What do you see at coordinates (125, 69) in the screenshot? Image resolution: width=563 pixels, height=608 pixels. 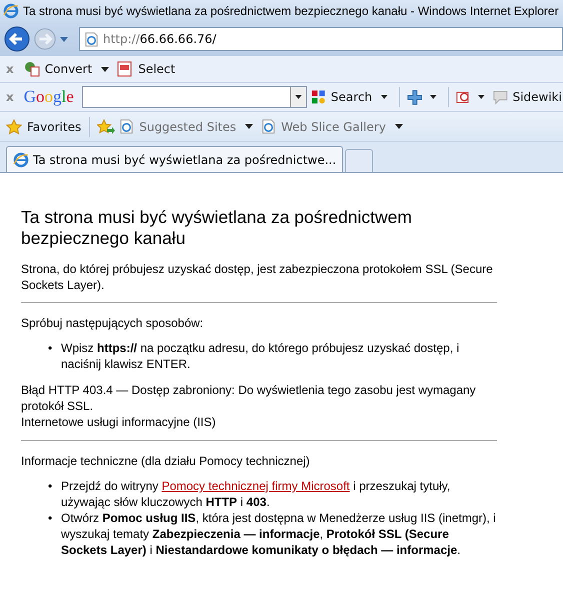 I see `pdf-select-icon` at bounding box center [125, 69].